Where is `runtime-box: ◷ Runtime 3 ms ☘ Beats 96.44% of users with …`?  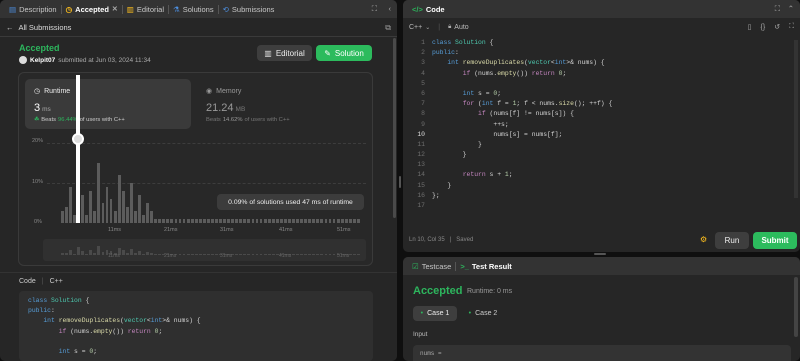 runtime-box: ◷ Runtime 3 ms ☘ Beats 96.44% of users with … is located at coordinates (108, 104).